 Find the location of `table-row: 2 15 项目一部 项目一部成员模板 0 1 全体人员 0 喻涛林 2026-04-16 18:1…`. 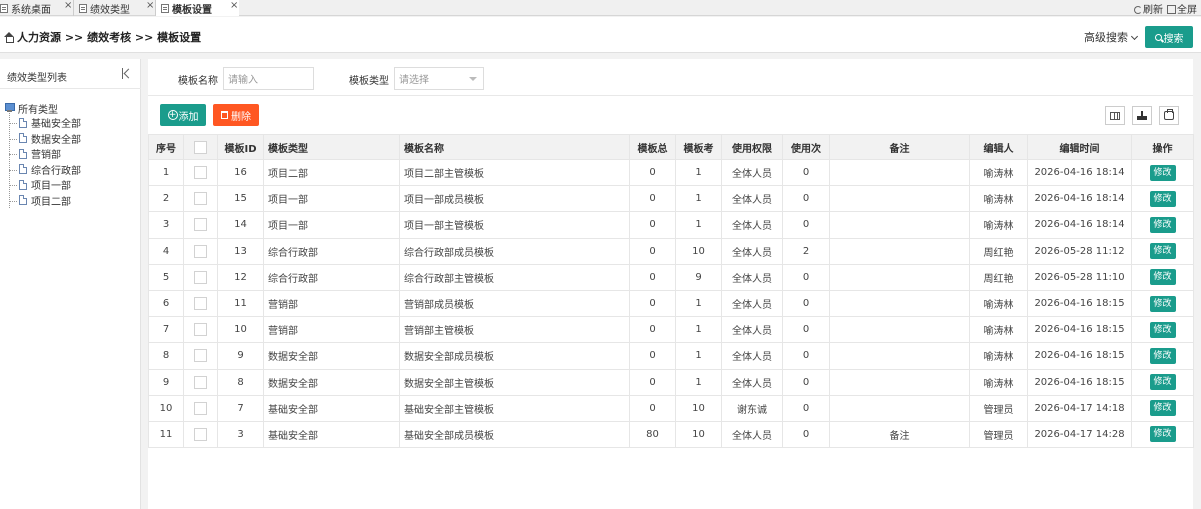

table-row: 2 15 项目一部 项目一部成员模板 0 1 全体人员 0 喻涛林 2026-04-16 18:1… is located at coordinates (671, 199).